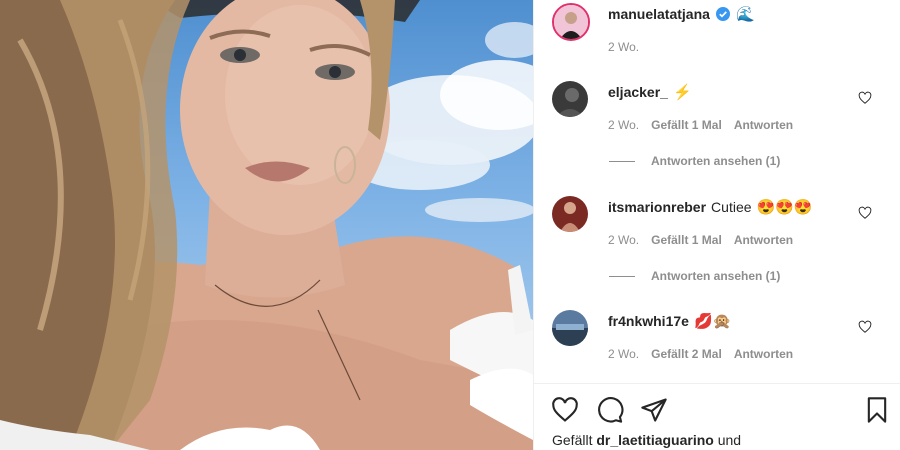 The height and width of the screenshot is (450, 900). What do you see at coordinates (610, 410) in the screenshot?
I see `comment-icon` at bounding box center [610, 410].